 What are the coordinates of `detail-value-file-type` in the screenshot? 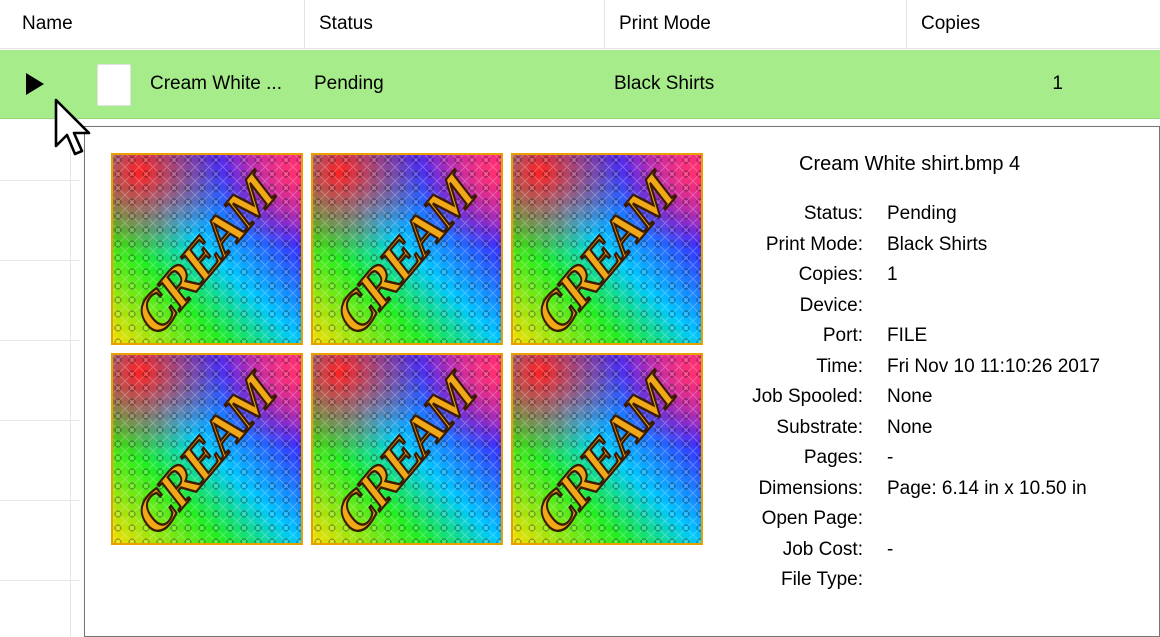 It's located at (1022, 580).